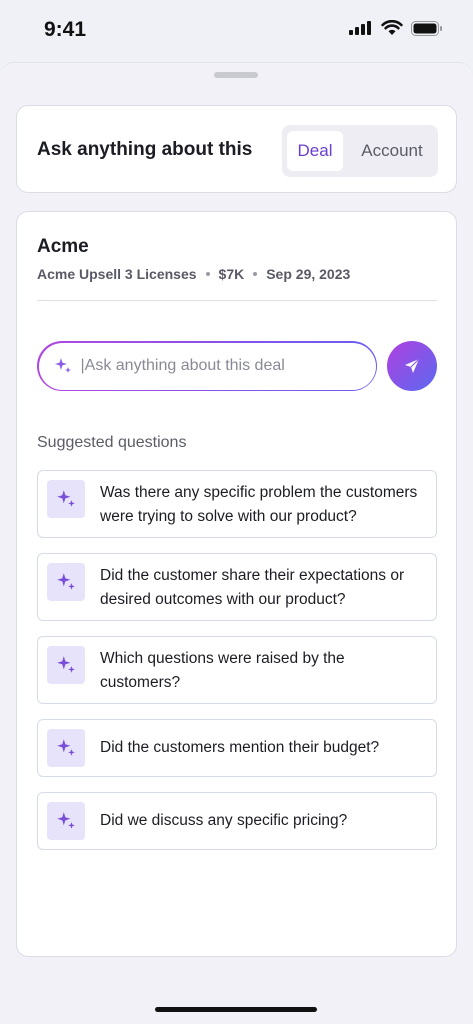 This screenshot has width=473, height=1024. I want to click on tab-account: Account, so click(392, 151).